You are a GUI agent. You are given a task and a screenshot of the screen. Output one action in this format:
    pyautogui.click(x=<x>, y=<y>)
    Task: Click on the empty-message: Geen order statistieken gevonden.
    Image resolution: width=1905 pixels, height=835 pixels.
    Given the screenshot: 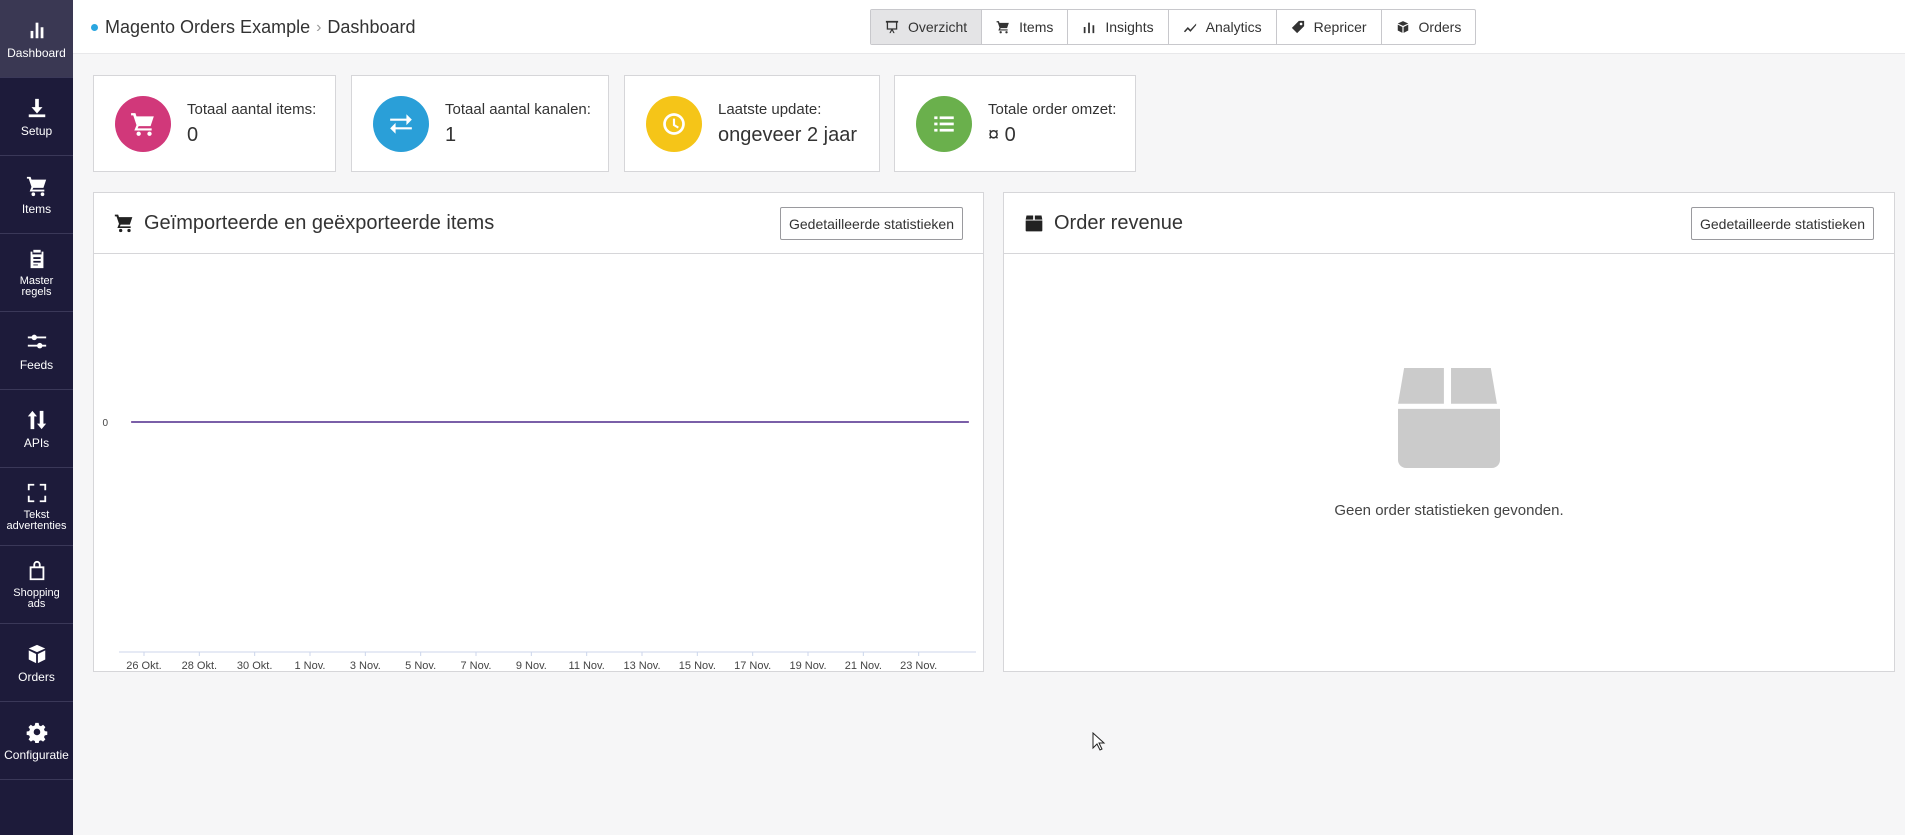 What is the action you would take?
    pyautogui.click(x=1449, y=510)
    